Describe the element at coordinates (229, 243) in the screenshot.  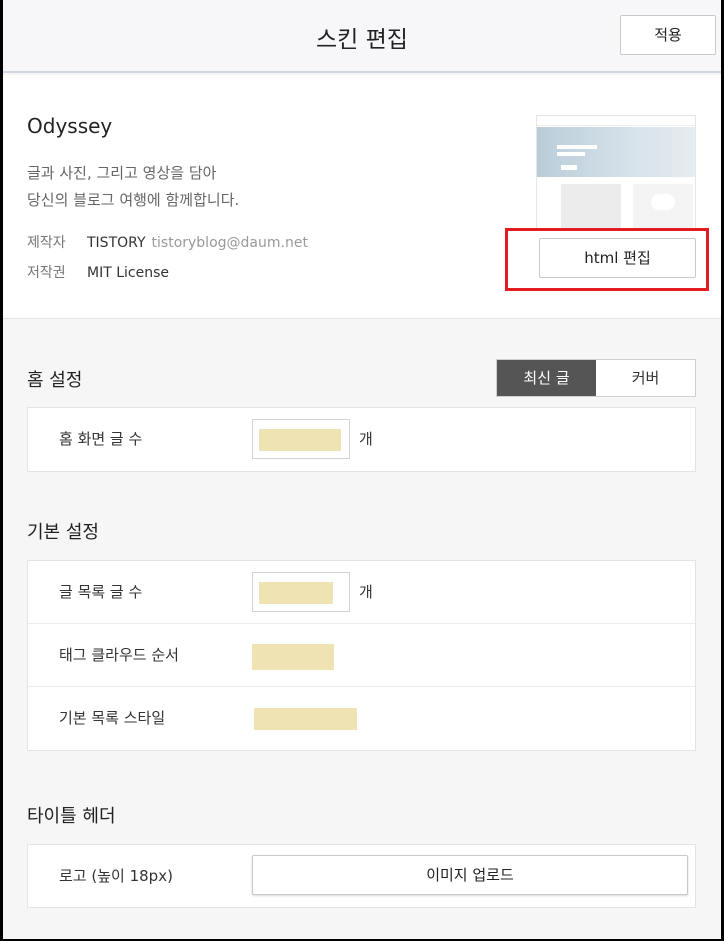
I see `author-email: tistoryblog@daum.net` at that location.